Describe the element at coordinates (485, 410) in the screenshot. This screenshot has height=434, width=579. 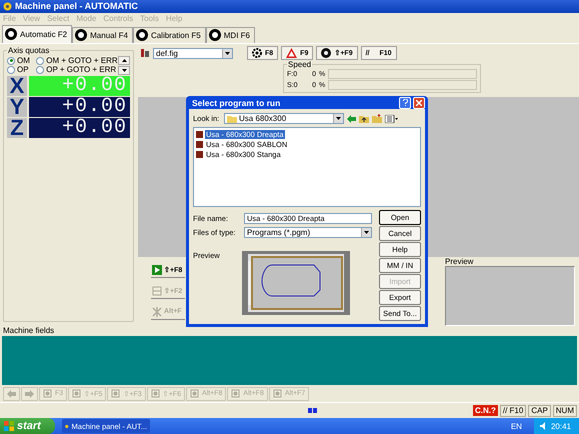
I see `alarm-indicator: C.N.?` at that location.